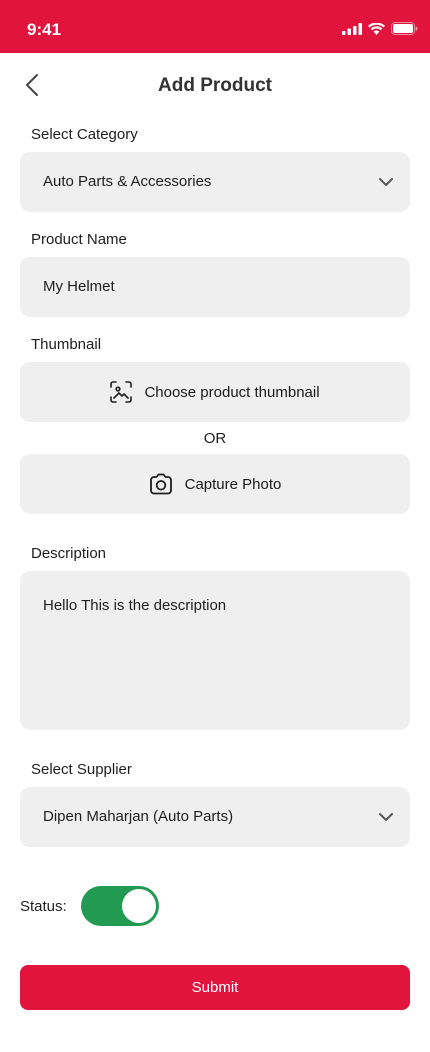 The image size is (430, 1052). I want to click on product-name-label: Product Name, so click(79, 239).